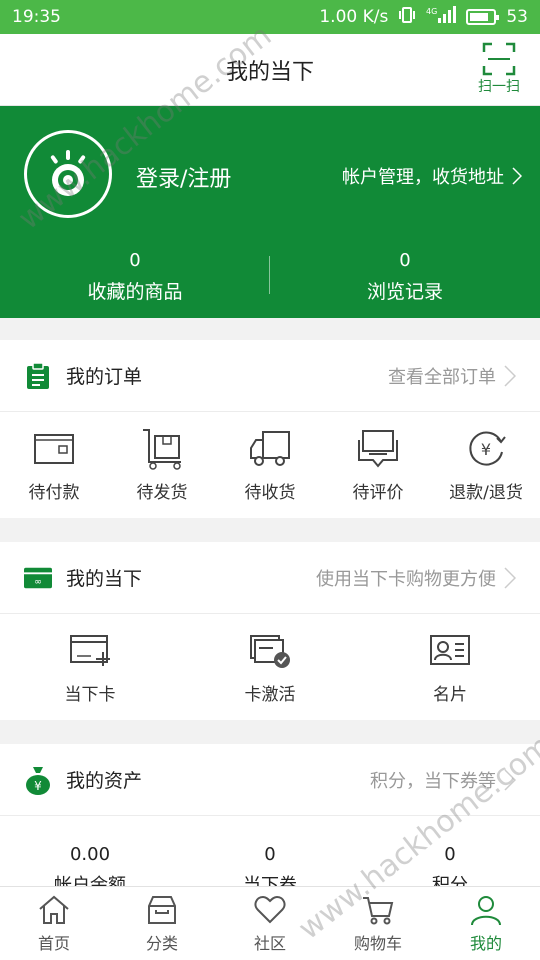 This screenshot has height=960, width=540. What do you see at coordinates (378, 492) in the screenshot?
I see `pending-review-label: 待评价` at bounding box center [378, 492].